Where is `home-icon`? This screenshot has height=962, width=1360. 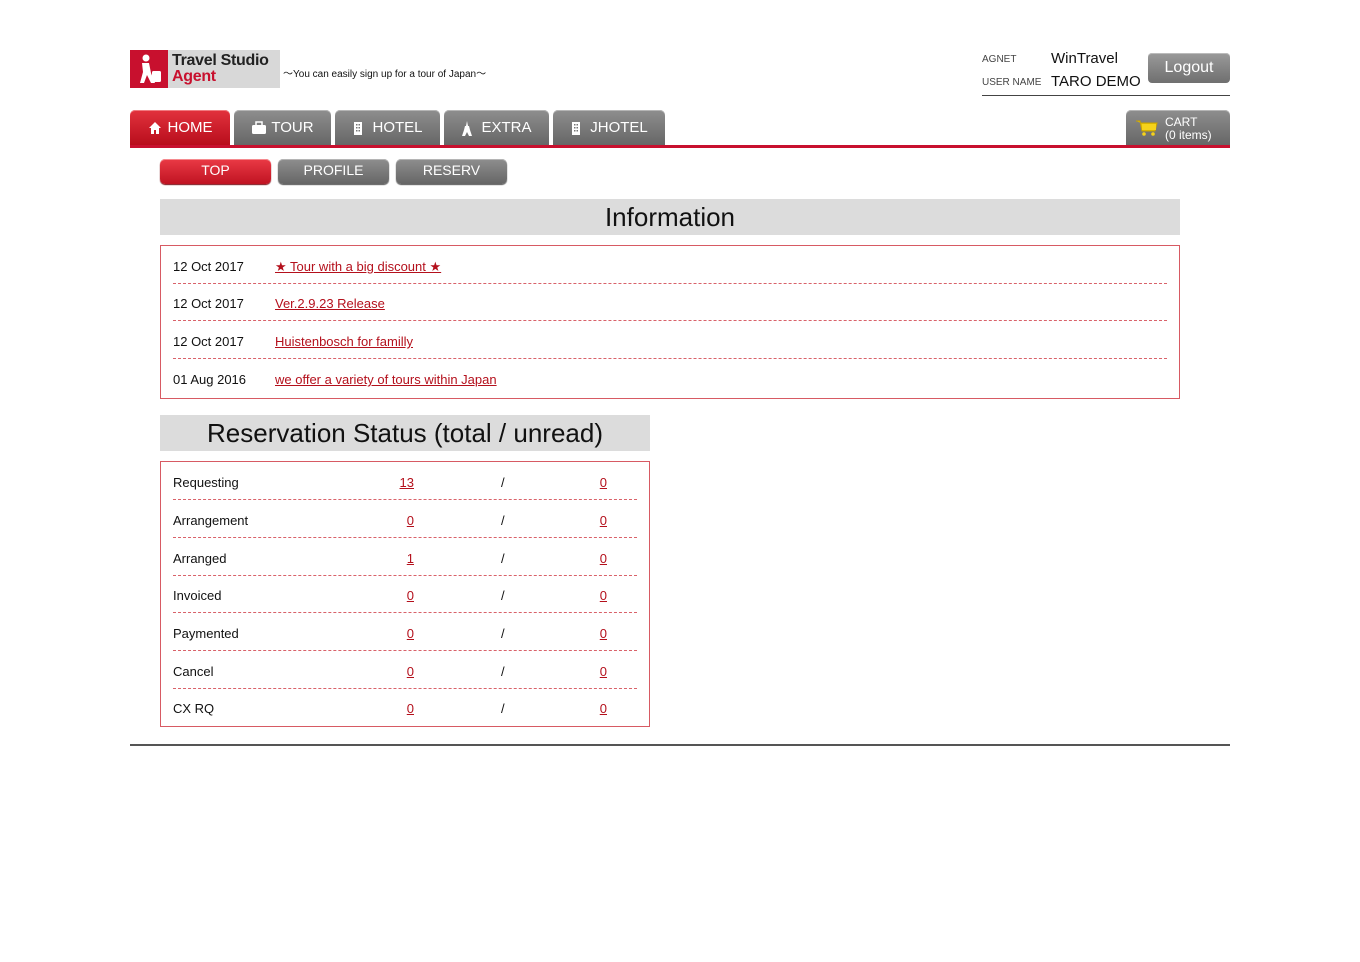
home-icon is located at coordinates (155, 128).